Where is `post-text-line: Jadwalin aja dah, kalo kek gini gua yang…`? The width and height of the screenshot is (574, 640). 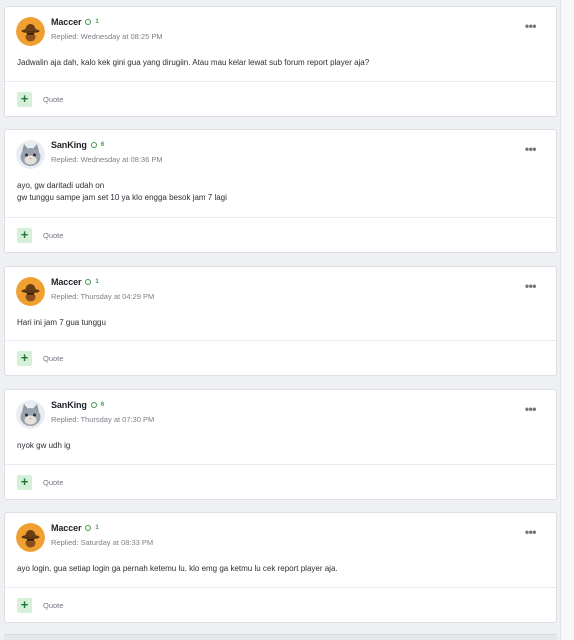 post-text-line: Jadwalin aja dah, kalo kek gini gua yang… is located at coordinates (193, 62).